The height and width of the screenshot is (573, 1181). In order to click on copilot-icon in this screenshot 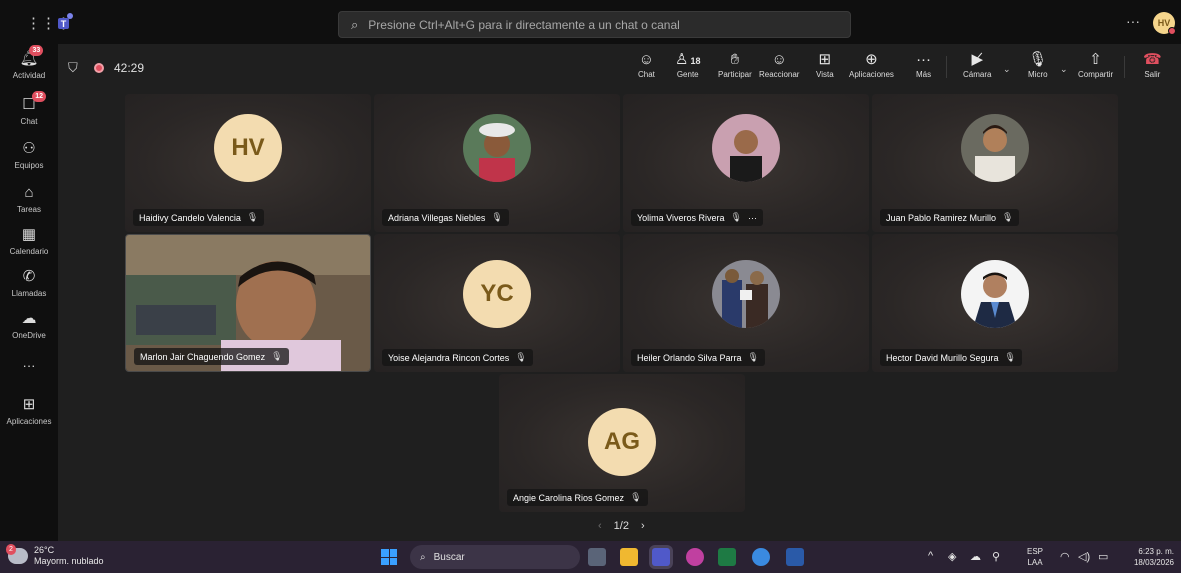, I will do `click(695, 557)`.